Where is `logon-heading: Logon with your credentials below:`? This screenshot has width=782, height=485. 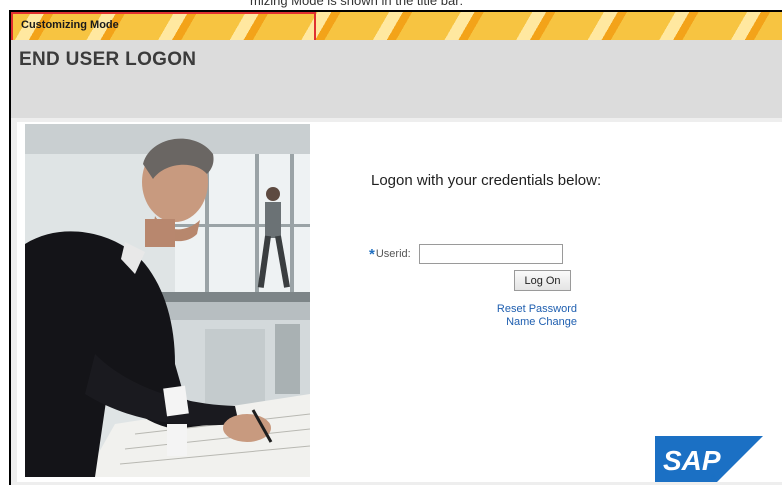 logon-heading: Logon with your credentials below: is located at coordinates (486, 180).